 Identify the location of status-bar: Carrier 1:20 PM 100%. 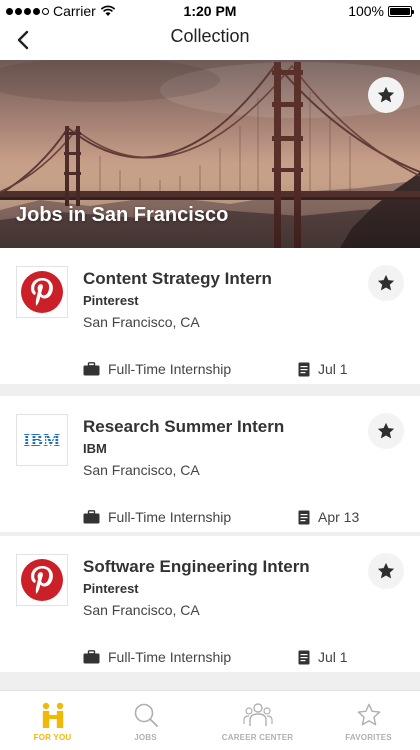
(210, 11).